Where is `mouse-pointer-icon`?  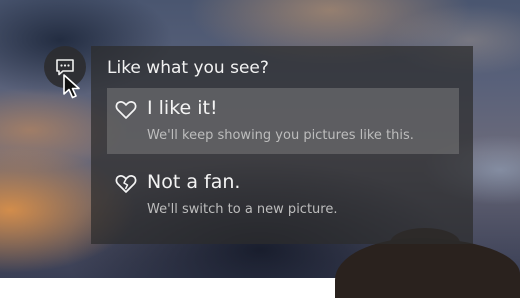
mouse-pointer-icon is located at coordinates (71, 86).